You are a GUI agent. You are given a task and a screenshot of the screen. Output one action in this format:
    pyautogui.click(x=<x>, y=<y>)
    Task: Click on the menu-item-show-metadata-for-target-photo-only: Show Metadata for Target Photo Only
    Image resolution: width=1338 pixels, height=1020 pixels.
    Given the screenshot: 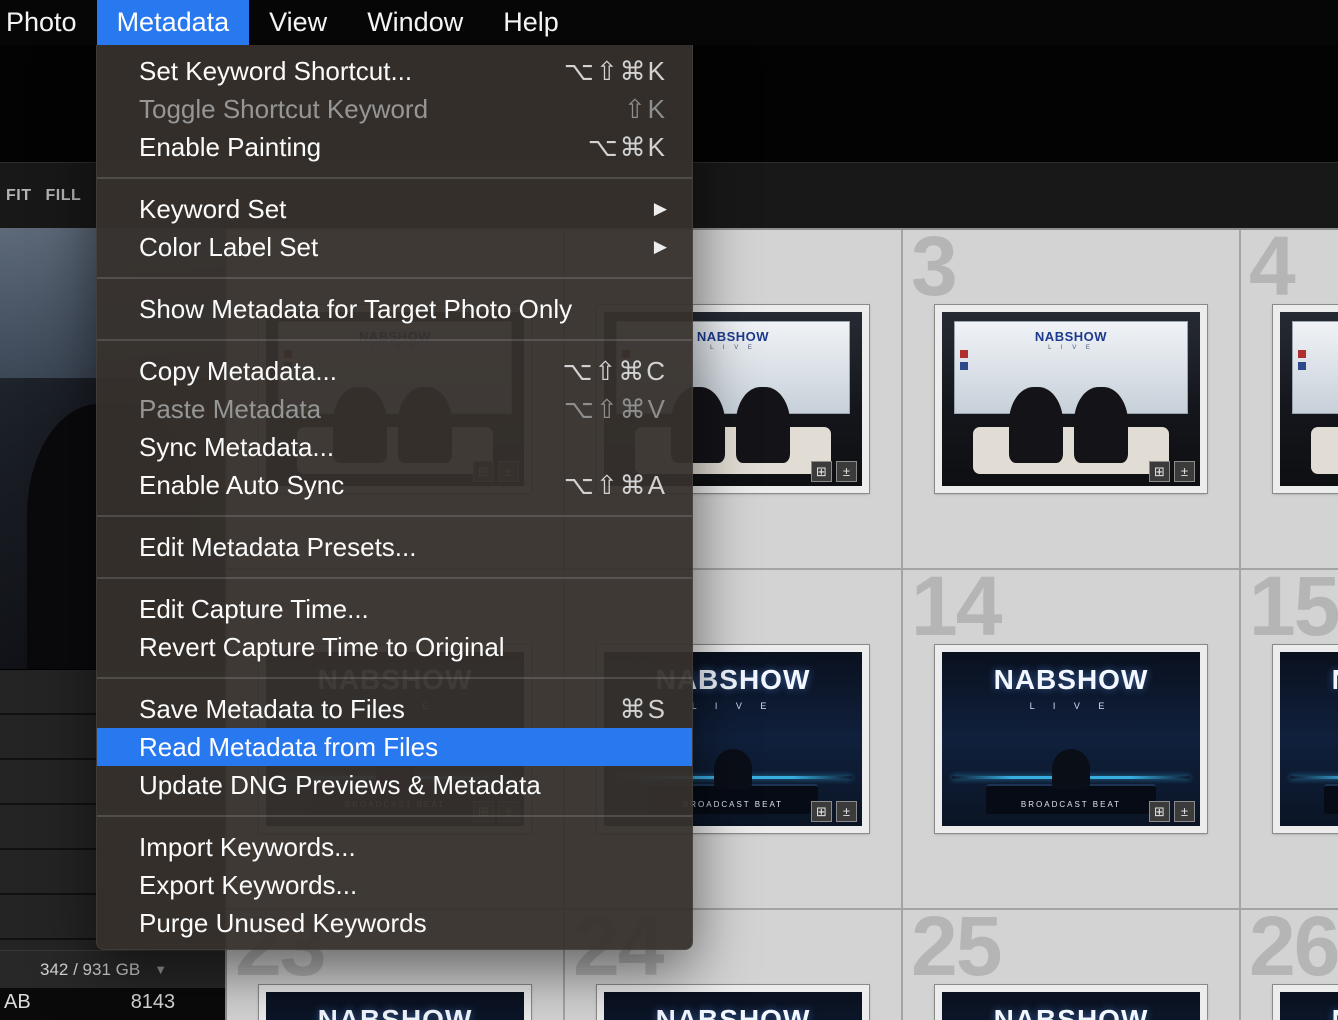 What is the action you would take?
    pyautogui.click(x=394, y=309)
    